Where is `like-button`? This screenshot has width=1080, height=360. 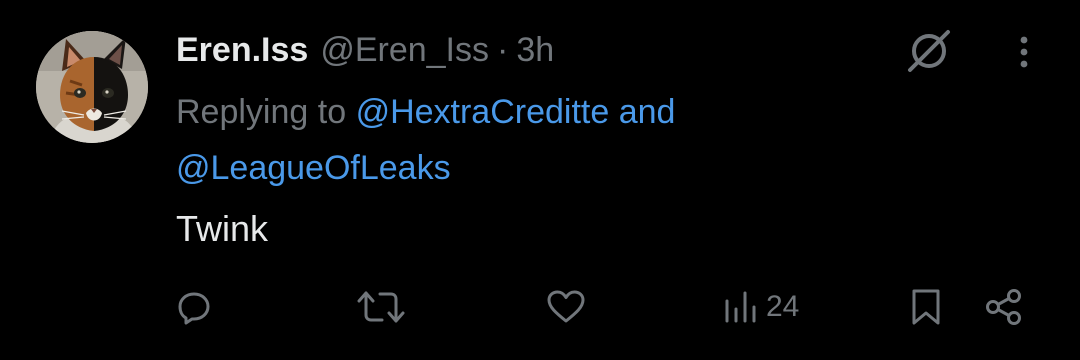 like-button is located at coordinates (566, 307).